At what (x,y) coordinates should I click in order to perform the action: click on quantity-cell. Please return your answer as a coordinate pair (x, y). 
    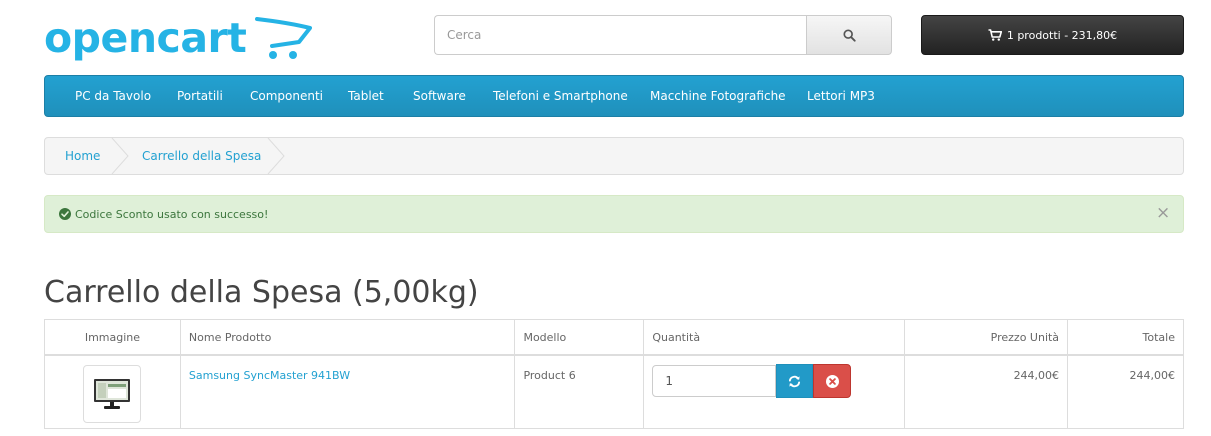
    Looking at the image, I should click on (774, 391).